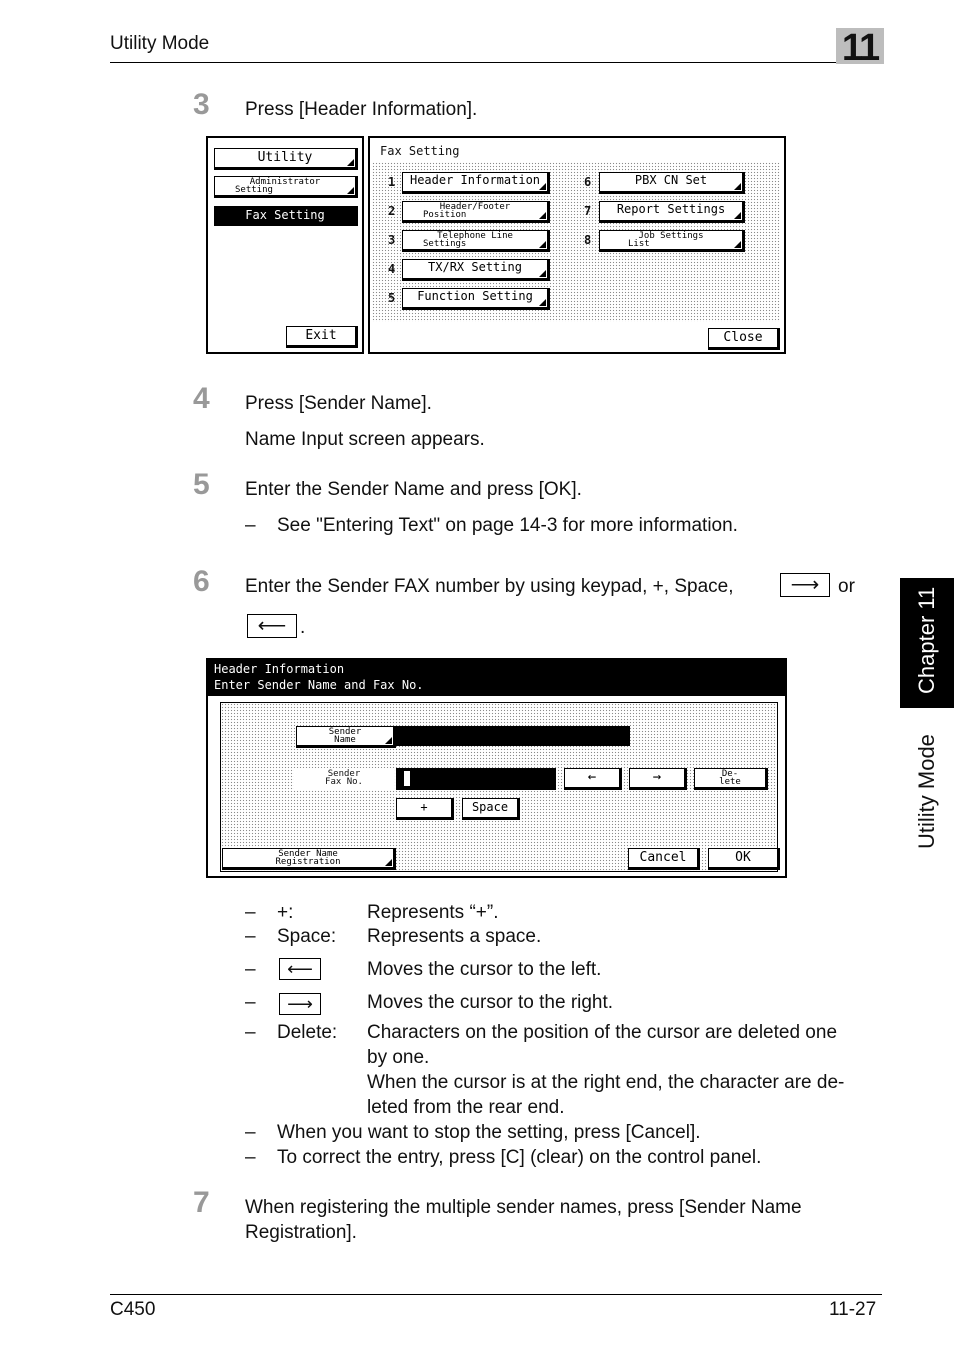 The height and width of the screenshot is (1352, 954). What do you see at coordinates (588, 182) in the screenshot?
I see `item-number: 6` at bounding box center [588, 182].